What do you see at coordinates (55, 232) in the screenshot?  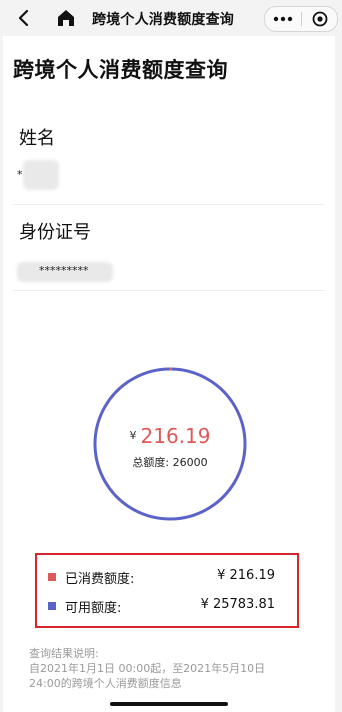 I see `id-number-label: 身份证号` at bounding box center [55, 232].